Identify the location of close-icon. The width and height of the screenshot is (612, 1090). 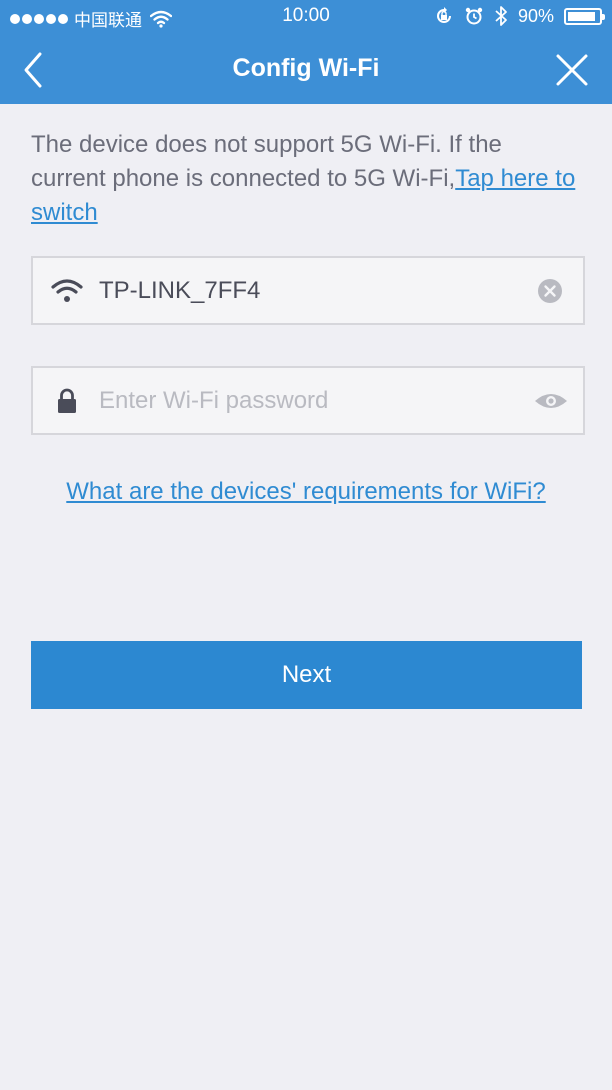
(572, 70).